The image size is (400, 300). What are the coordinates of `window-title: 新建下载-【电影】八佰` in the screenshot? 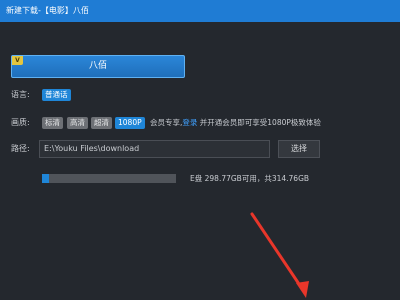 It's located at (200, 11).